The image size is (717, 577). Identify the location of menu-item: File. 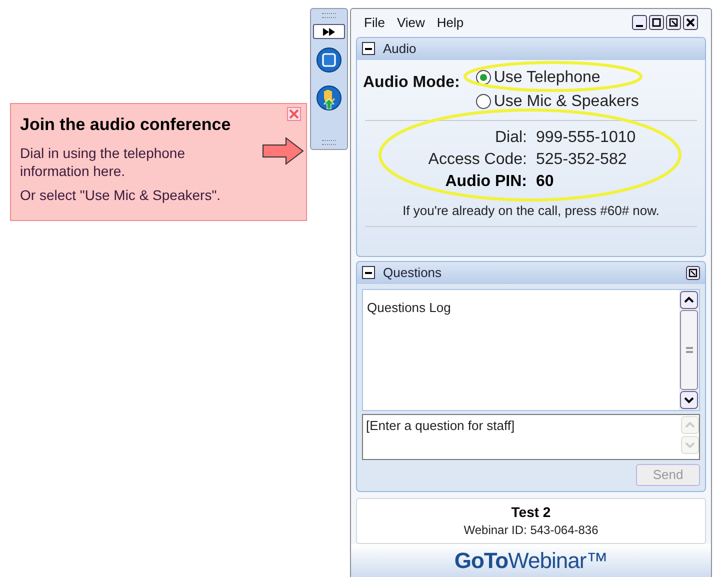
(374, 23).